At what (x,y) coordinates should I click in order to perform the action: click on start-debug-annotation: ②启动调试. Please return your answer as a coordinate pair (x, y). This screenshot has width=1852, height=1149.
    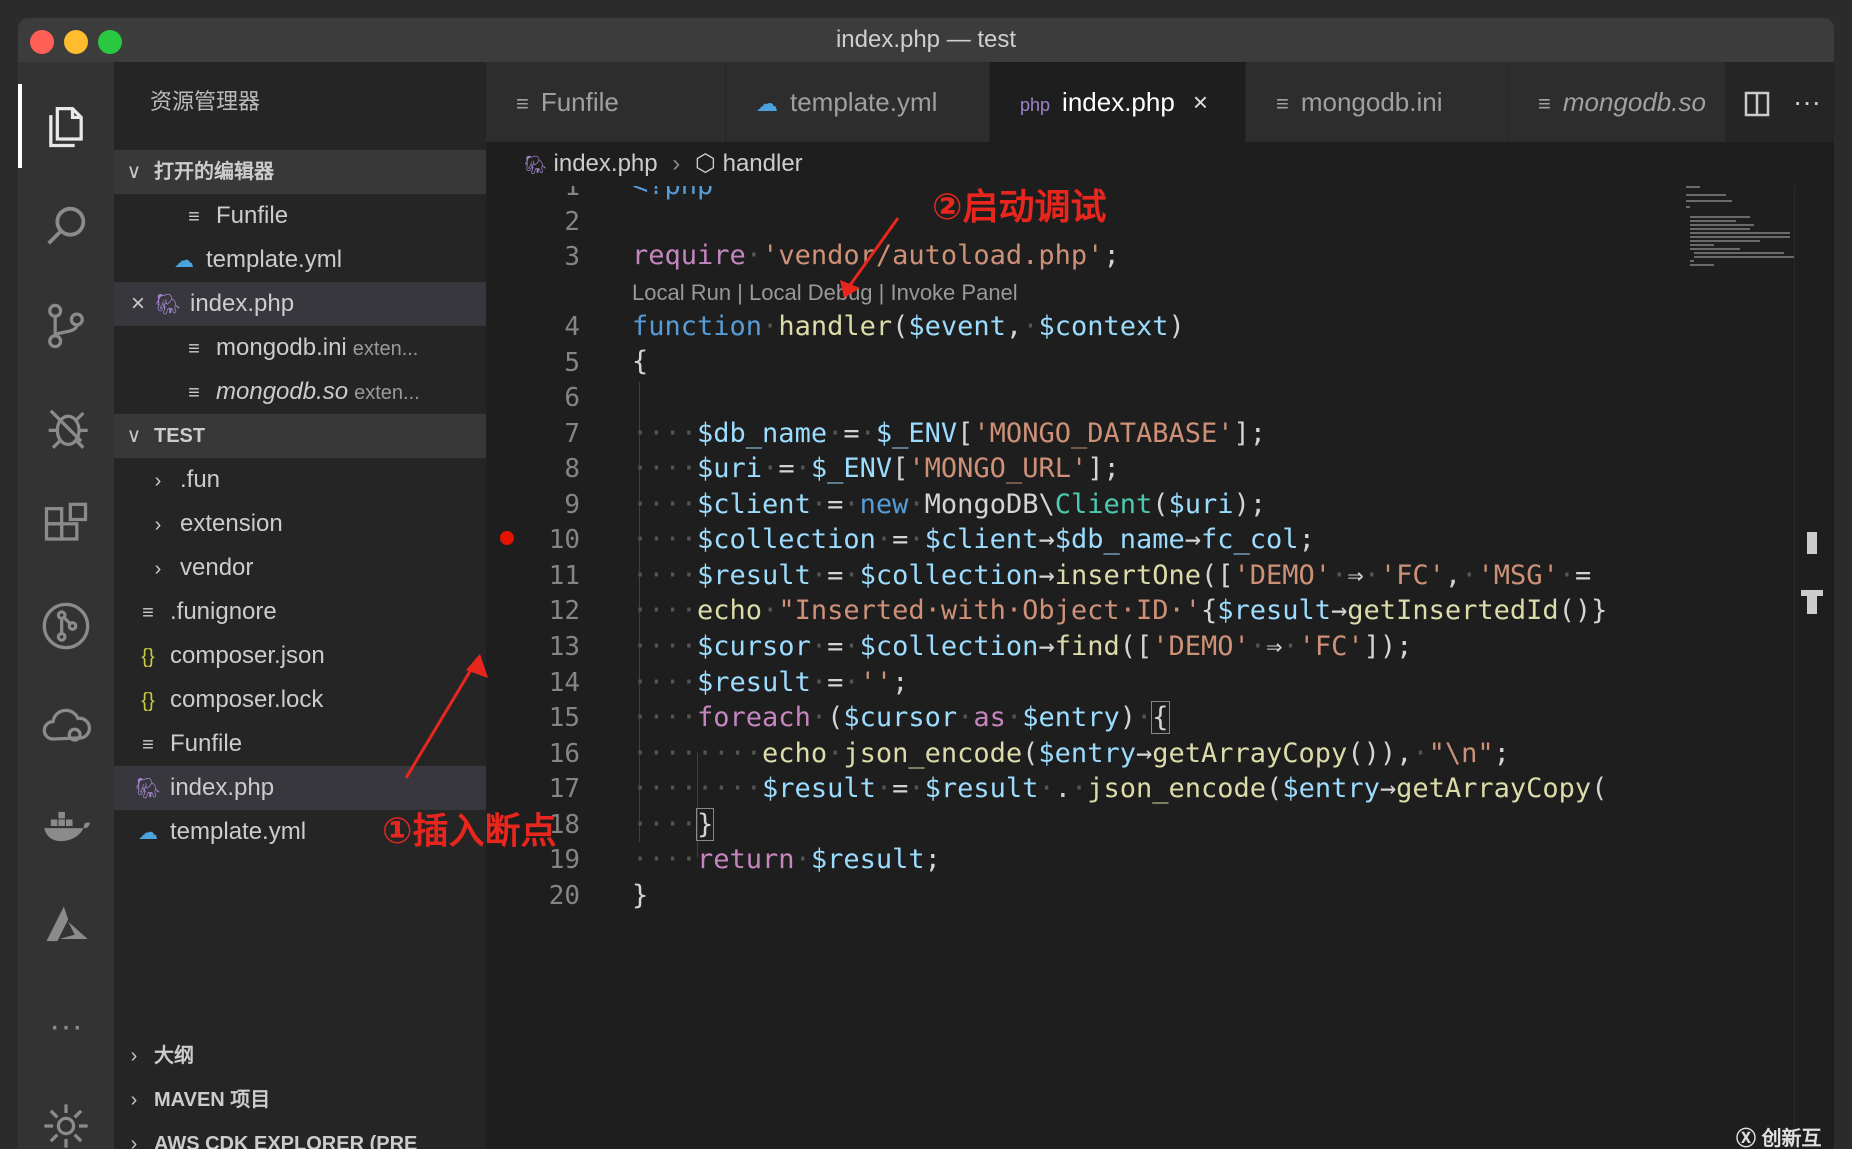
    Looking at the image, I should click on (1019, 207).